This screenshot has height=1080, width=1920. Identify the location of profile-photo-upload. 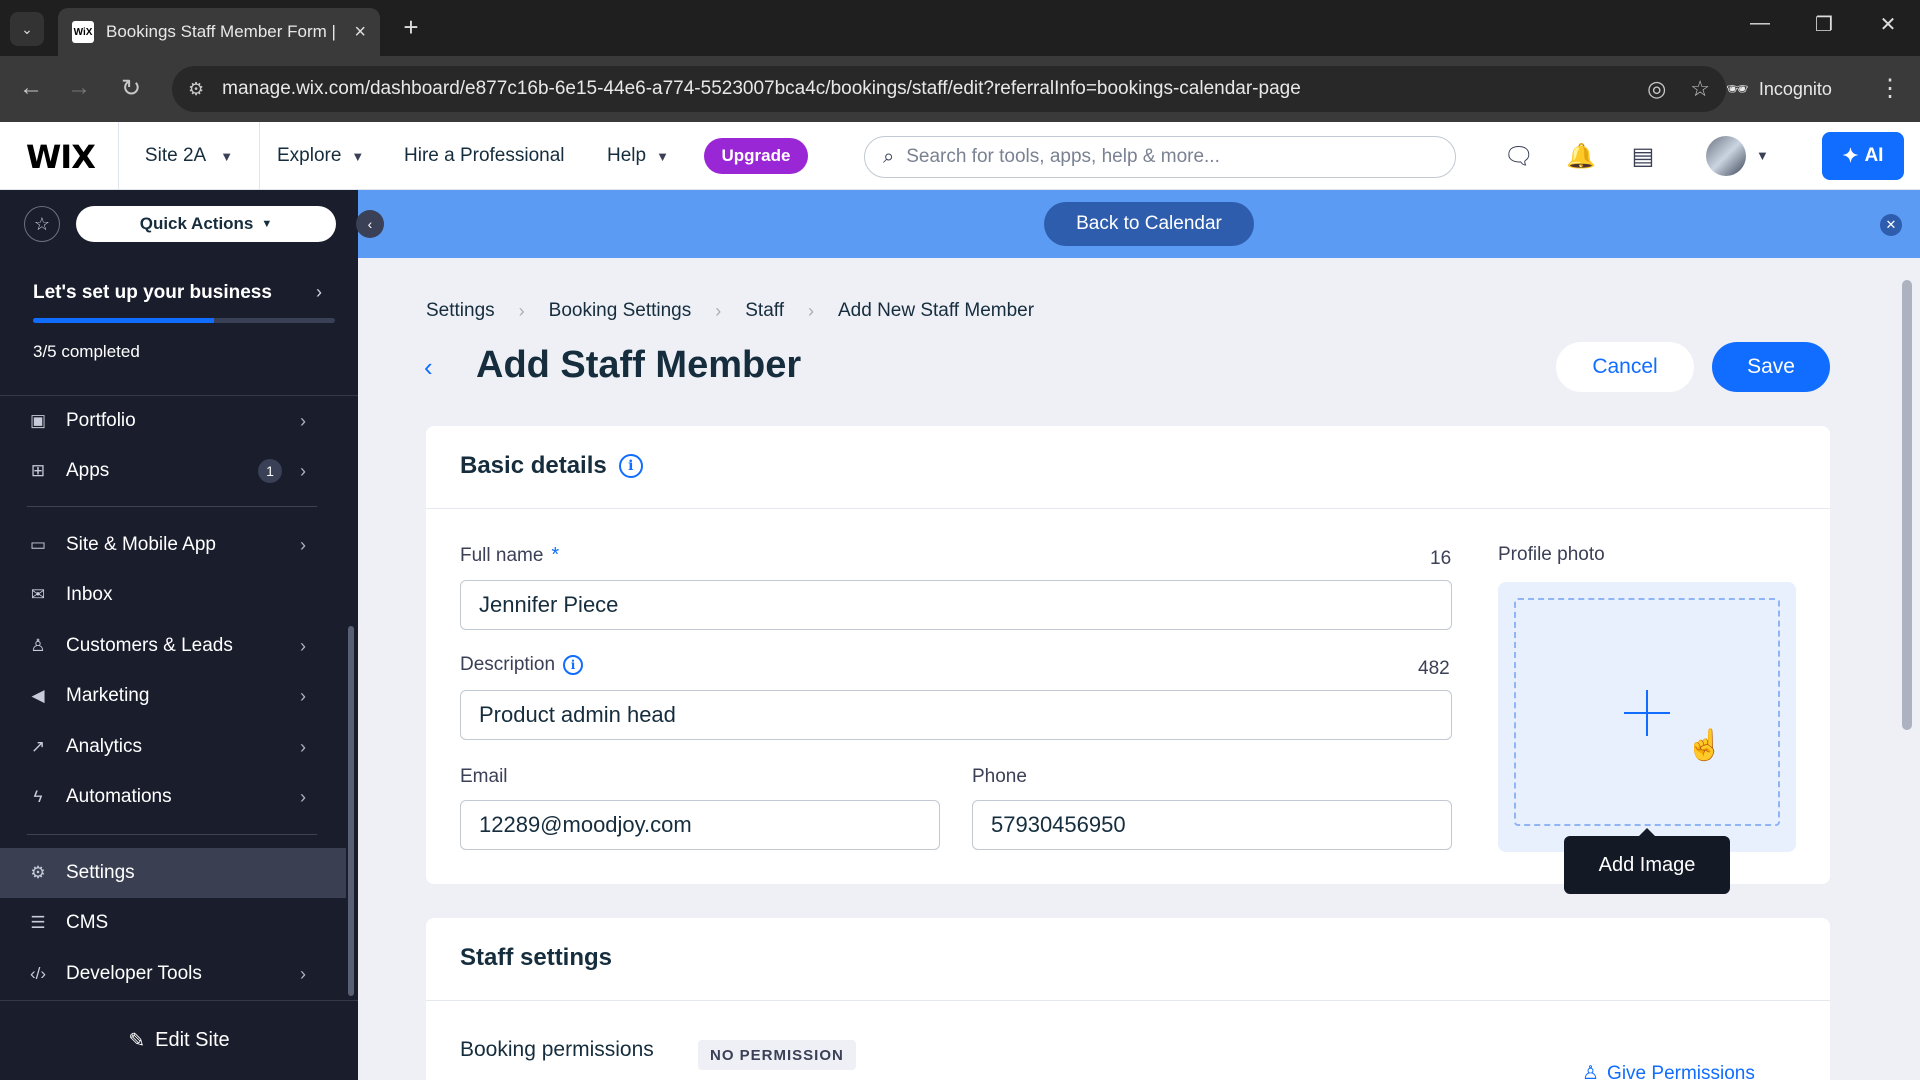
(1647, 717).